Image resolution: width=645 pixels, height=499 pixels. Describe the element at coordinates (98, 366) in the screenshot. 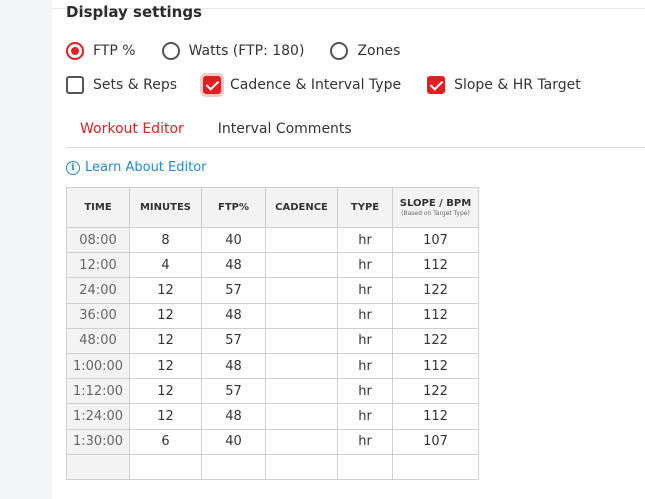

I see `cell-time: 1:00:00` at that location.